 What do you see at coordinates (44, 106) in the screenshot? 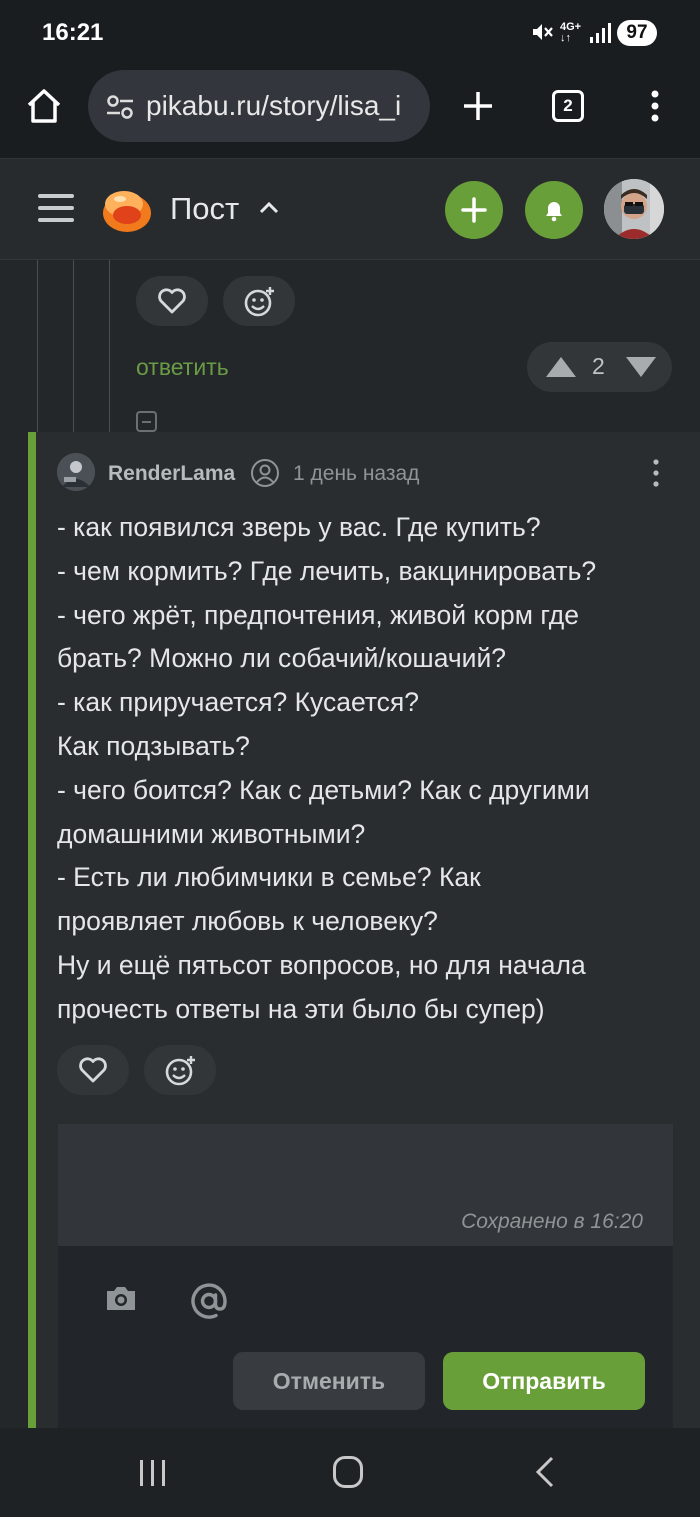
I see `browser-home-icon` at bounding box center [44, 106].